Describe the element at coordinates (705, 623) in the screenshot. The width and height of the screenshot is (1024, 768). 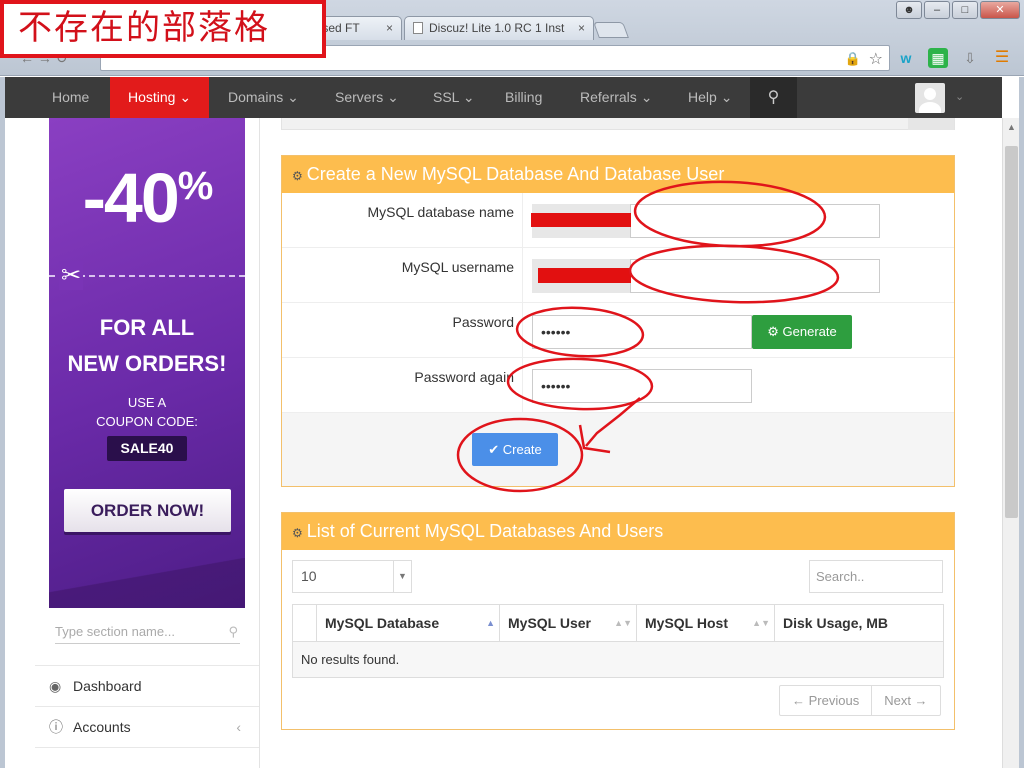
I see `column-header-host: MySQL Host ▲▼` at that location.